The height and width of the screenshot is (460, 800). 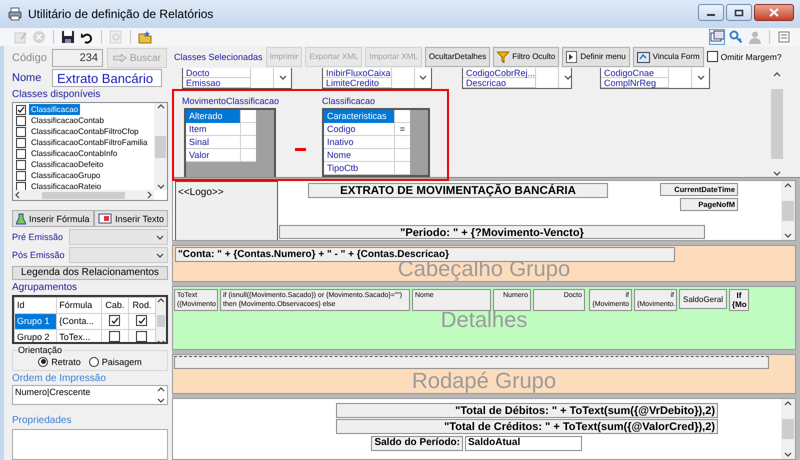 What do you see at coordinates (90, 394) in the screenshot?
I see `print-order-field: Numero|Crescente` at bounding box center [90, 394].